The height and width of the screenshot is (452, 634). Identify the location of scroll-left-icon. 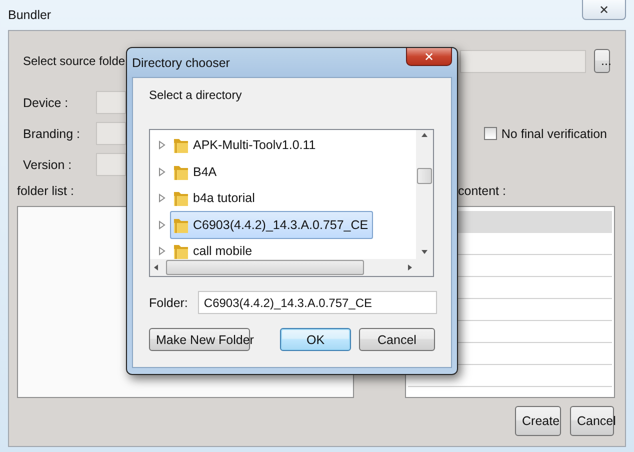
(156, 267).